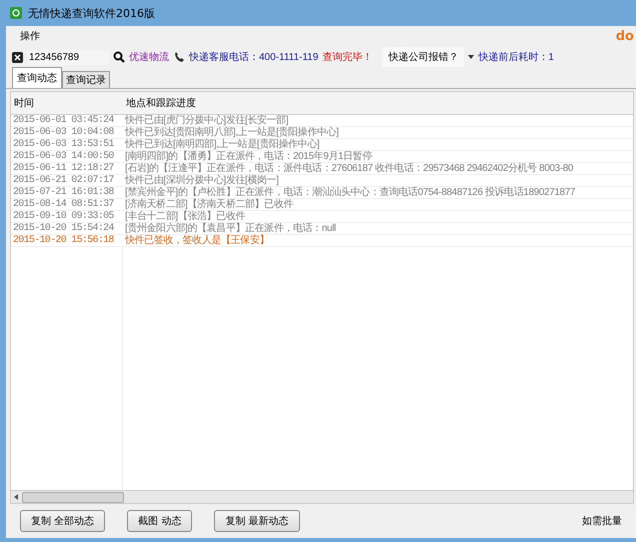  I want to click on logo: do, so click(625, 36).